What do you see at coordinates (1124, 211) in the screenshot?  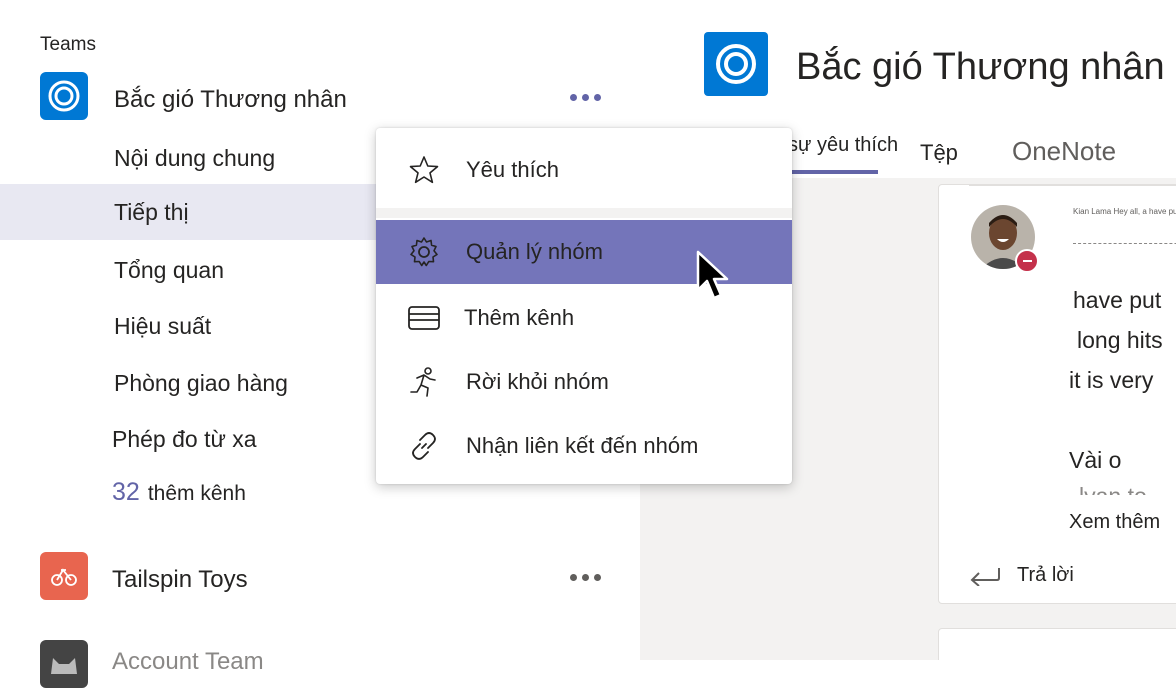 I see `message-preview: Kian Lama Hey all, a have put` at bounding box center [1124, 211].